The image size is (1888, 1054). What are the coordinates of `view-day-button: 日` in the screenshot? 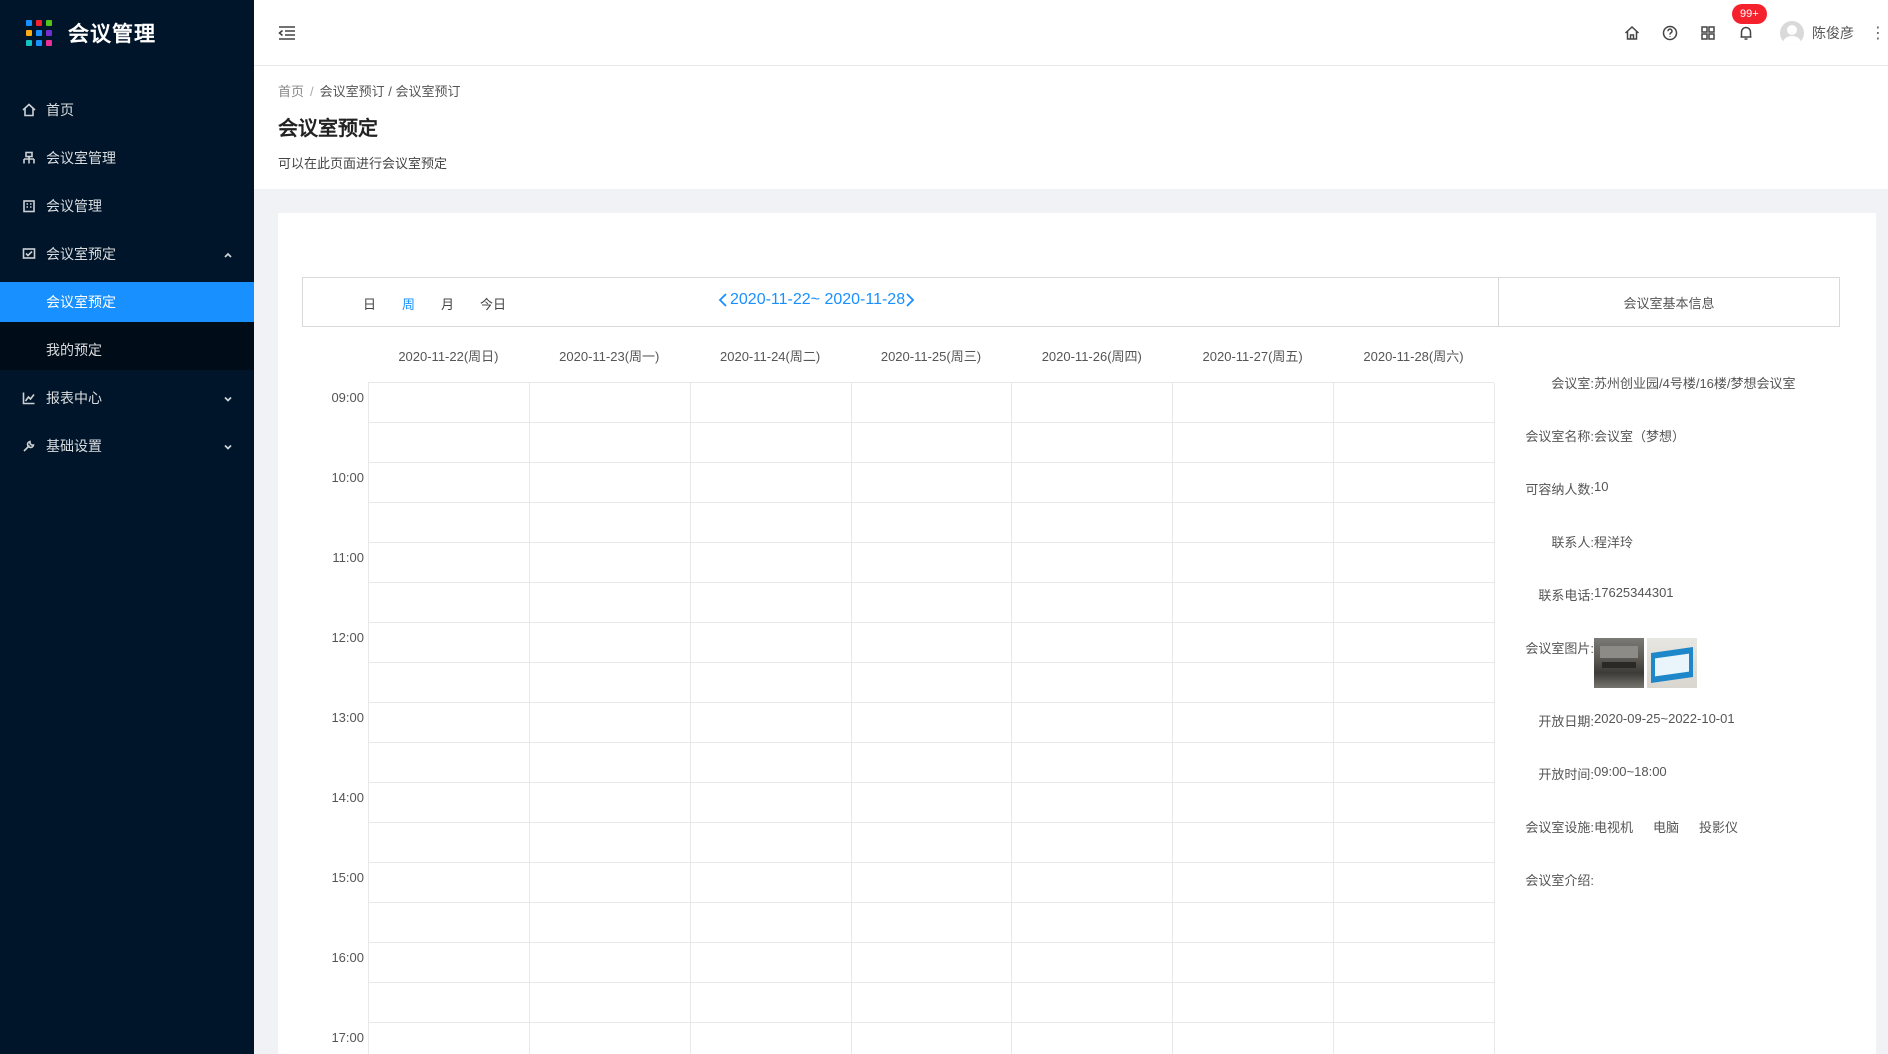 It's located at (369, 303).